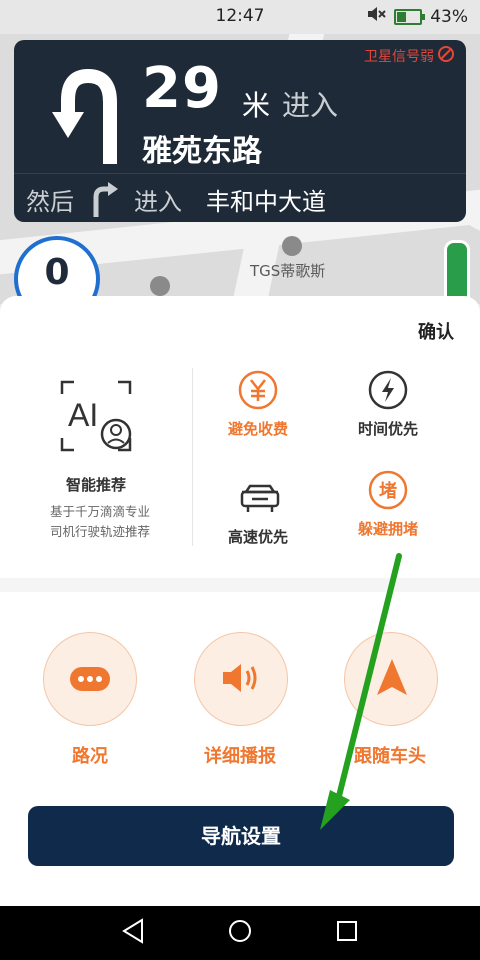 The image size is (480, 960). Describe the element at coordinates (410, 16) in the screenshot. I see `battery-icon` at that location.